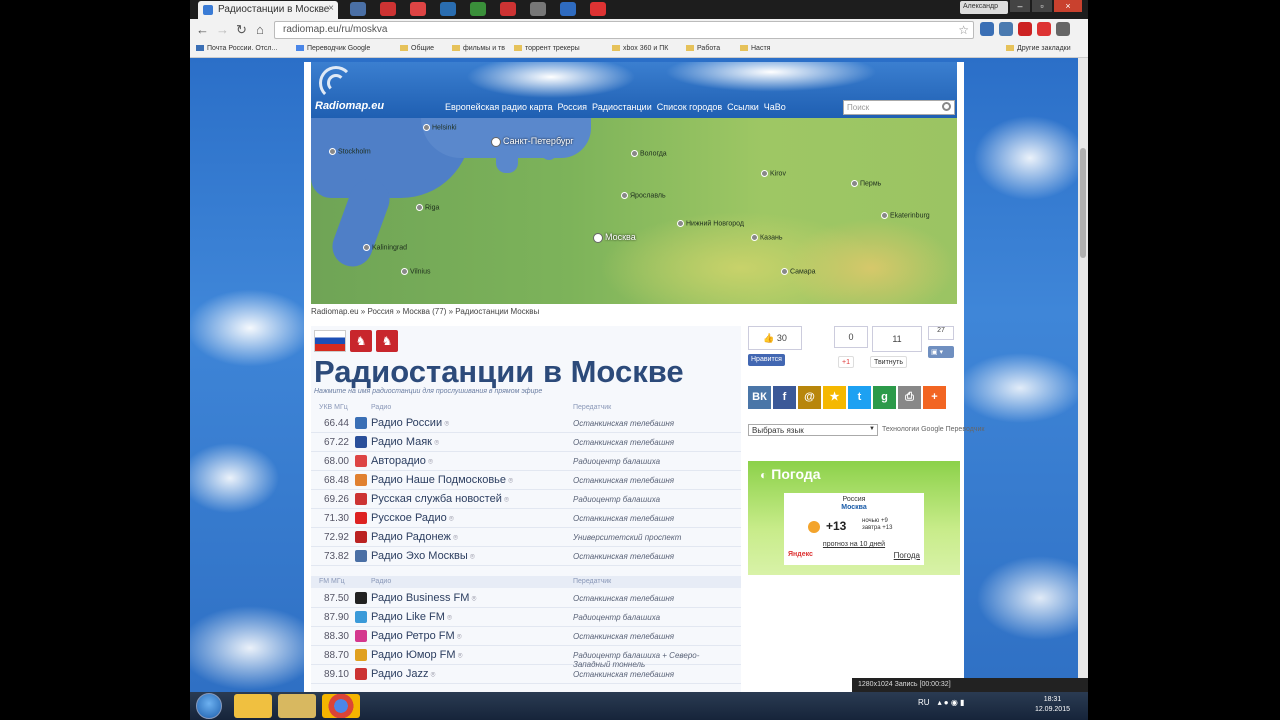  Describe the element at coordinates (297, 706) in the screenshot. I see `explorer-icon` at that location.